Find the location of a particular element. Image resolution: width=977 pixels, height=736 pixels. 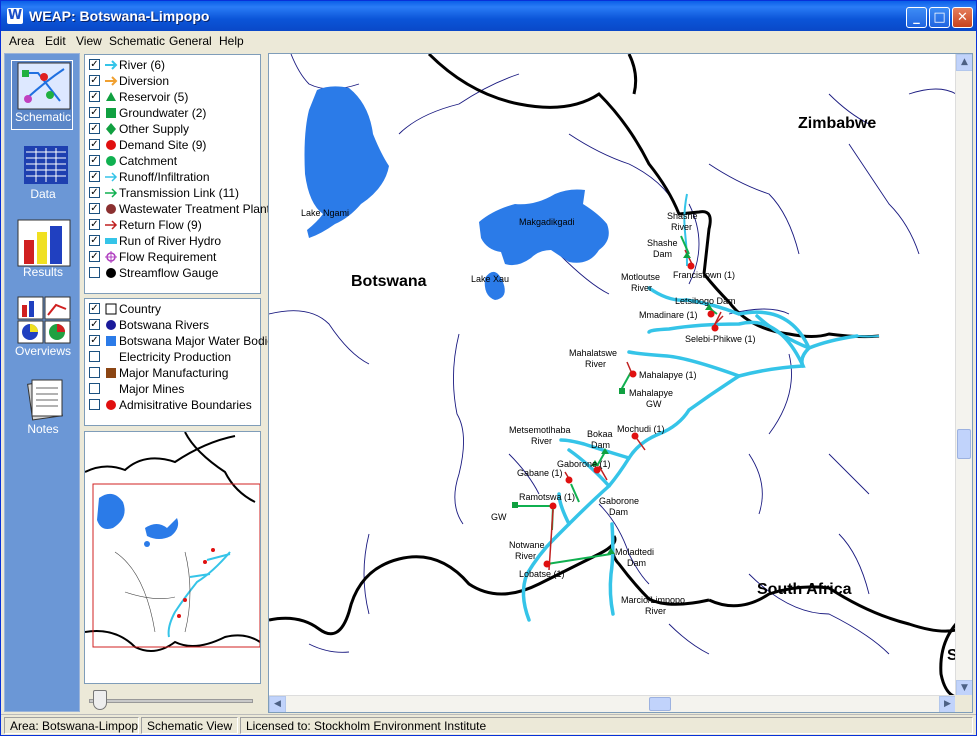

scroll-corner is located at coordinates (963, 703).